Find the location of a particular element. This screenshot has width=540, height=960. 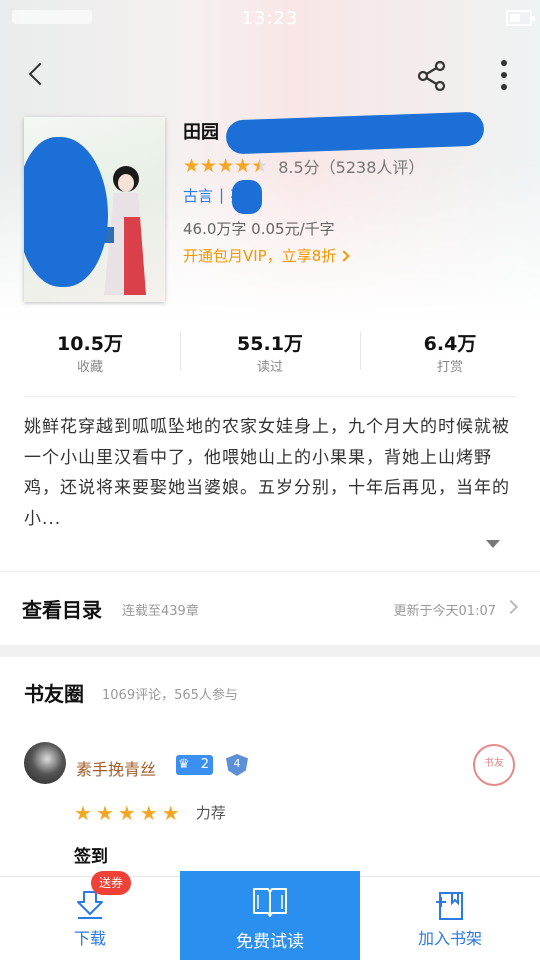

book-stats: 10.5万 收藏 55.1万 读过 6.4万 打赏 is located at coordinates (270, 360).